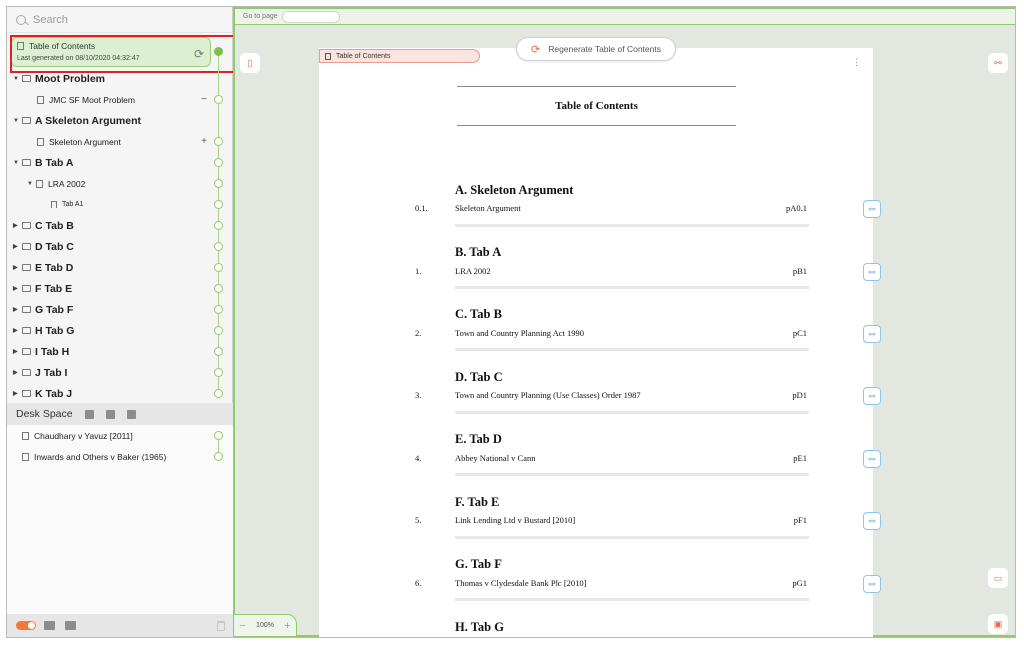 The image size is (1024, 648). I want to click on zoom-in-button: +, so click(287, 626).